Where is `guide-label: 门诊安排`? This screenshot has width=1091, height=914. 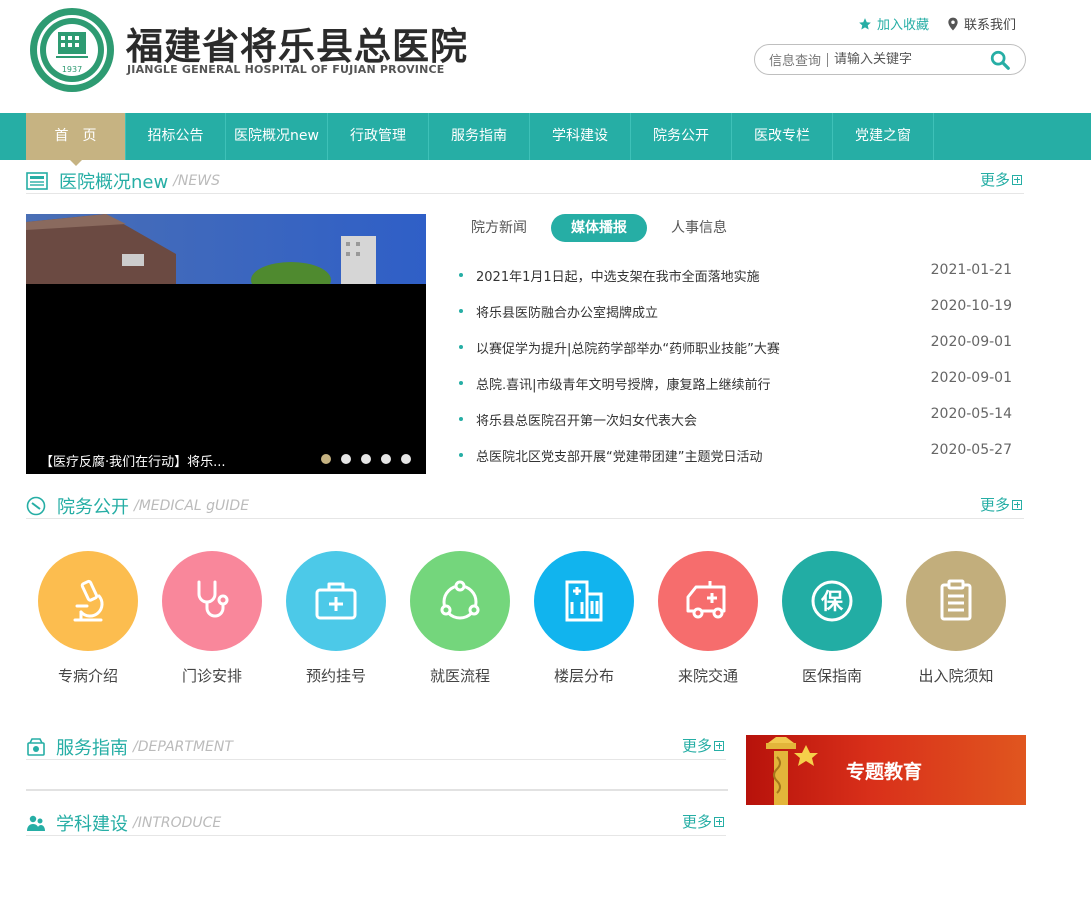
guide-label: 门诊安排 is located at coordinates (211, 676).